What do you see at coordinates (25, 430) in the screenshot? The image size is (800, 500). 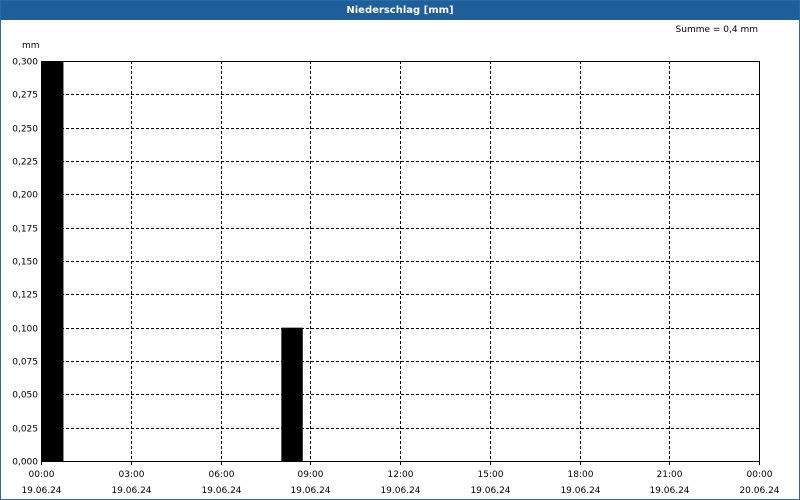 I see `y-tick-label: 0,025` at bounding box center [25, 430].